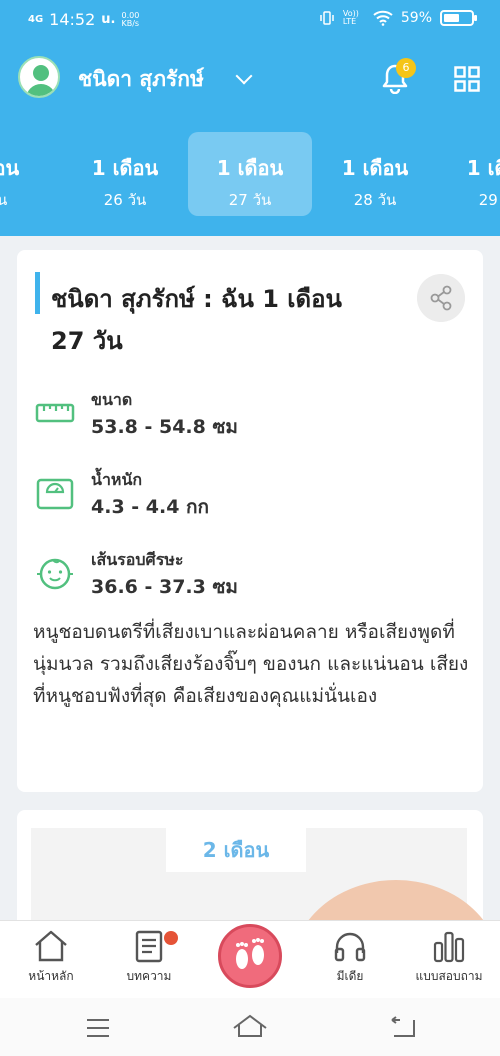  I want to click on tab-day: 26 วัน, so click(125, 200).